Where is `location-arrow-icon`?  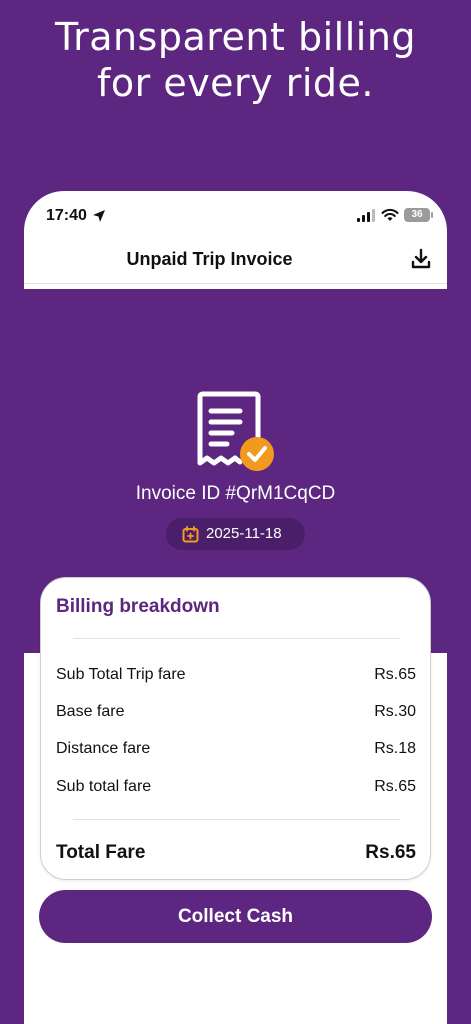 location-arrow-icon is located at coordinates (99, 216).